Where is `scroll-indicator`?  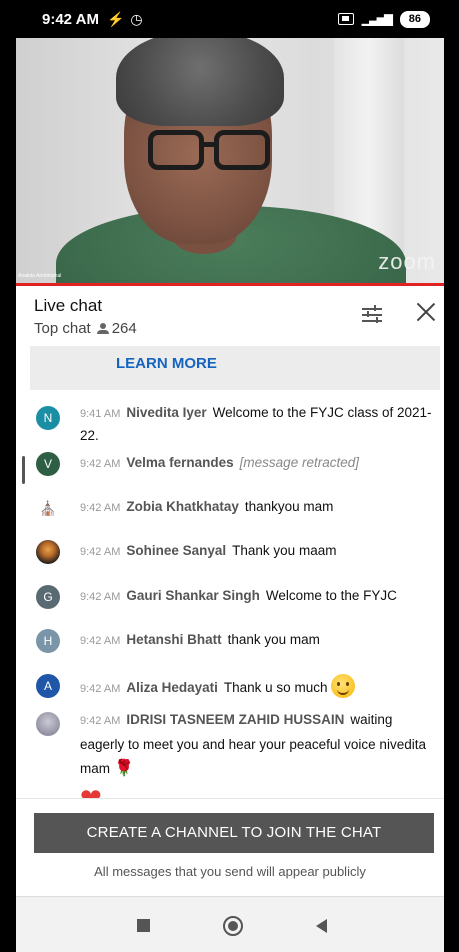 scroll-indicator is located at coordinates (23, 470).